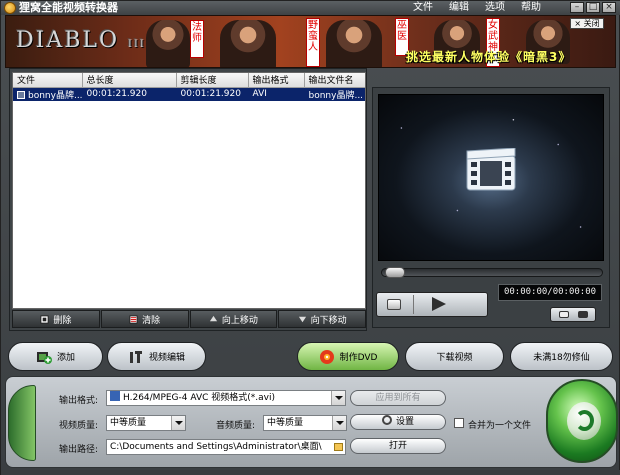 The image size is (620, 475). What do you see at coordinates (233, 319) in the screenshot?
I see `move-up-button: 向上移动` at bounding box center [233, 319].